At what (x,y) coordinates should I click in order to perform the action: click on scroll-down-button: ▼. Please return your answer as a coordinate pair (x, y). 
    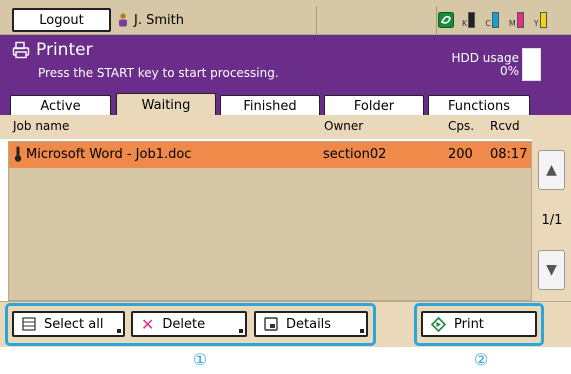
    Looking at the image, I should click on (551, 270).